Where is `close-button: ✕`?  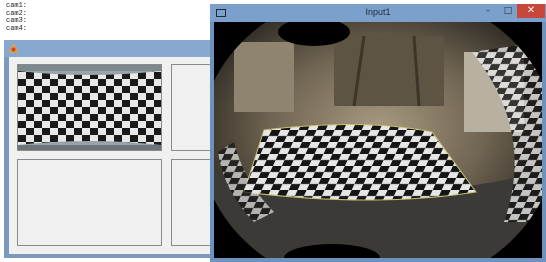 close-button: ✕ is located at coordinates (531, 11).